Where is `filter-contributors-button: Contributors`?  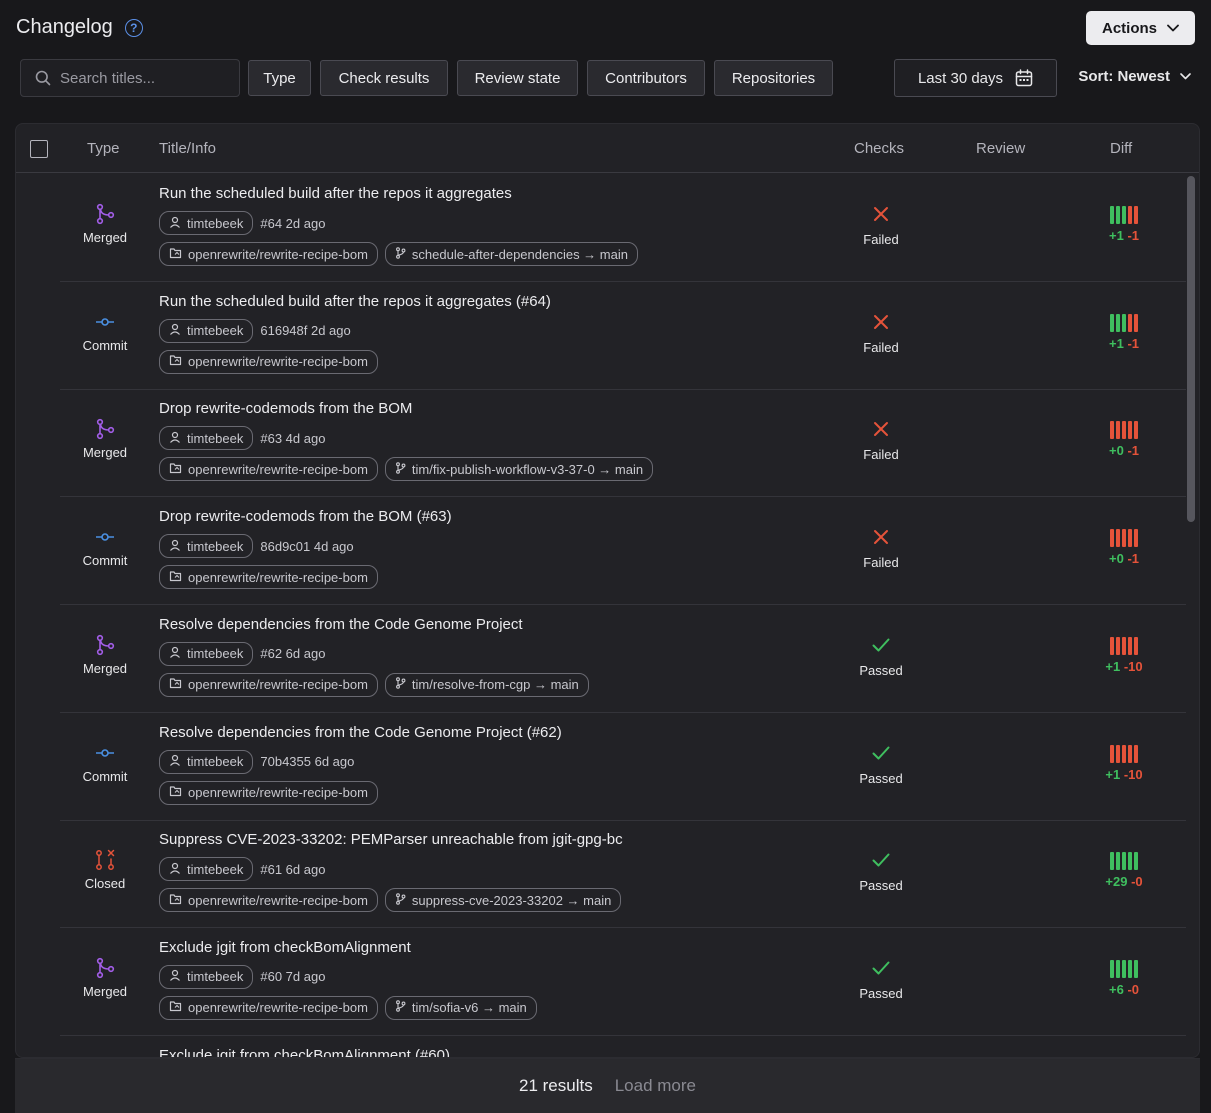
filter-contributors-button: Contributors is located at coordinates (646, 78).